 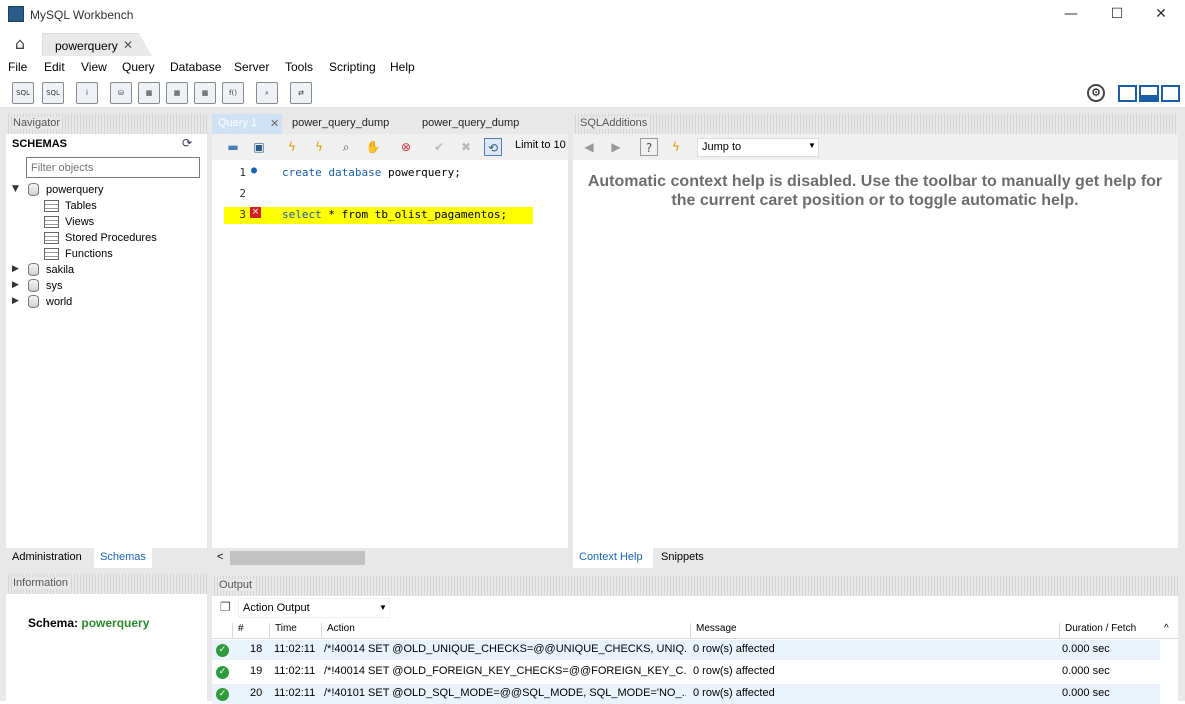 I want to click on output-header: Output, so click(x=695, y=586).